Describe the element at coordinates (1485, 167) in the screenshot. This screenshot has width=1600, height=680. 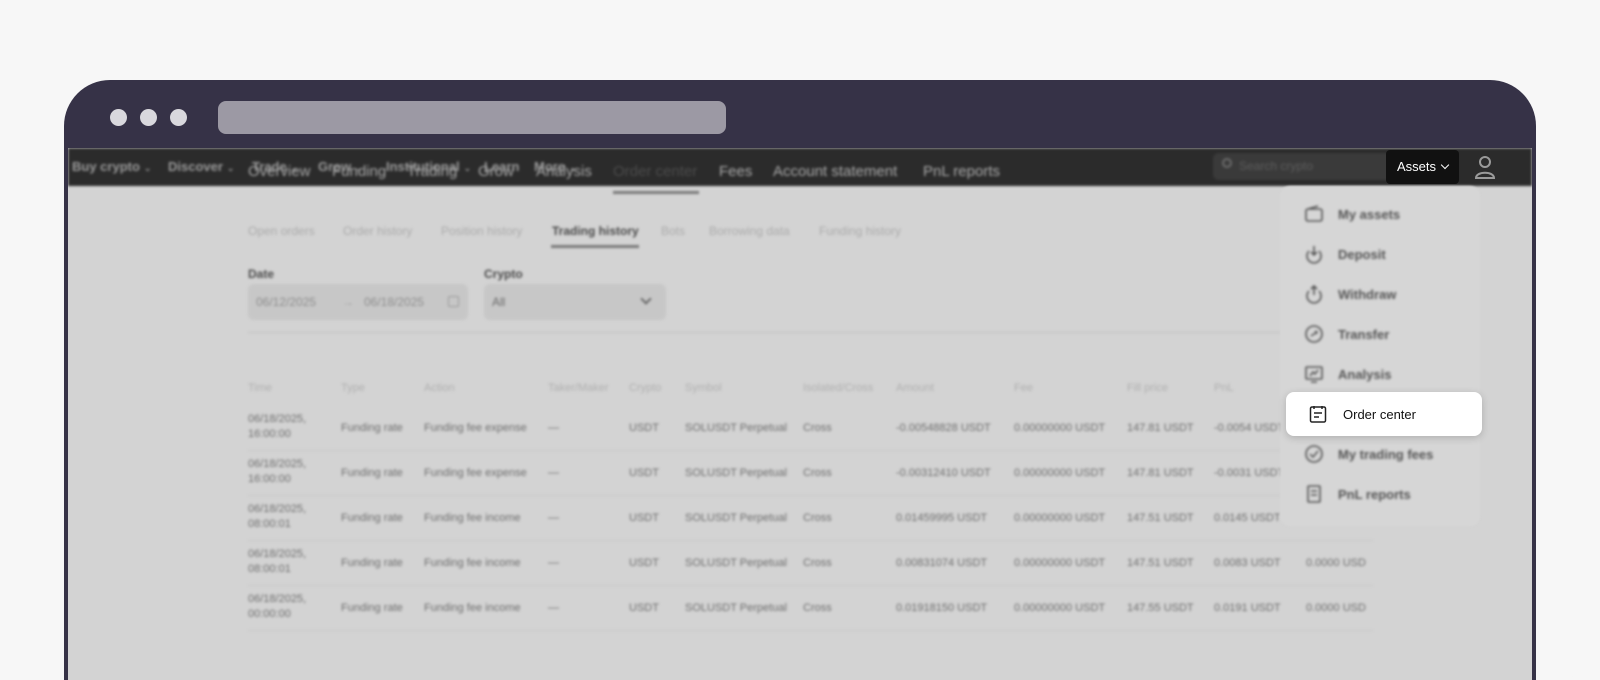
I see `user-icon` at that location.